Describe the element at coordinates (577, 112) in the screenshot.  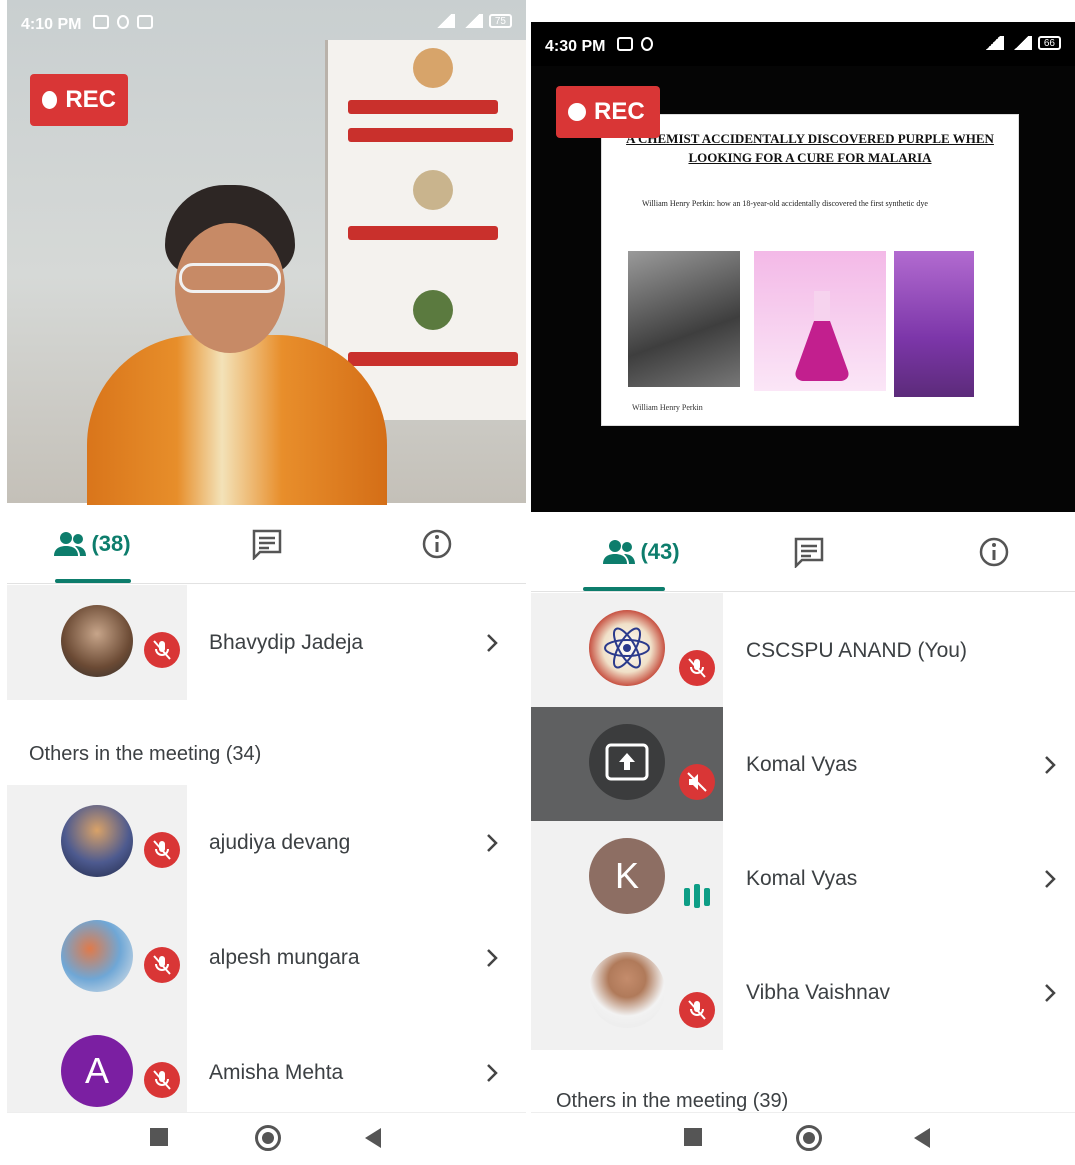
I see `record-dot-icon` at that location.